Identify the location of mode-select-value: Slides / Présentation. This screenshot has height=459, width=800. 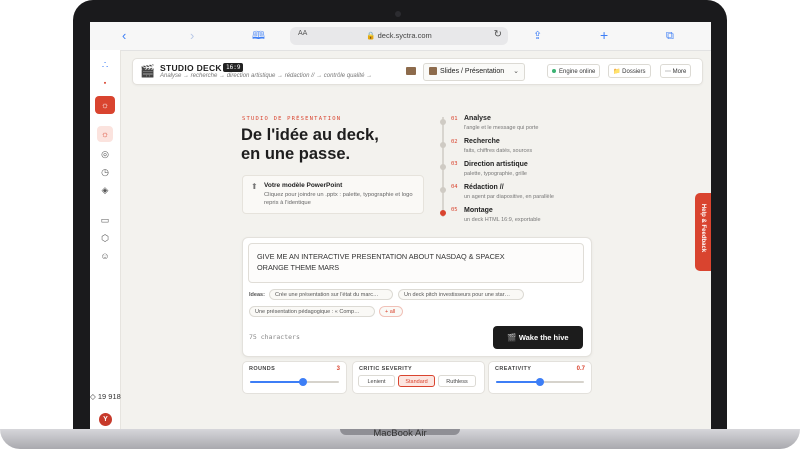
(472, 71).